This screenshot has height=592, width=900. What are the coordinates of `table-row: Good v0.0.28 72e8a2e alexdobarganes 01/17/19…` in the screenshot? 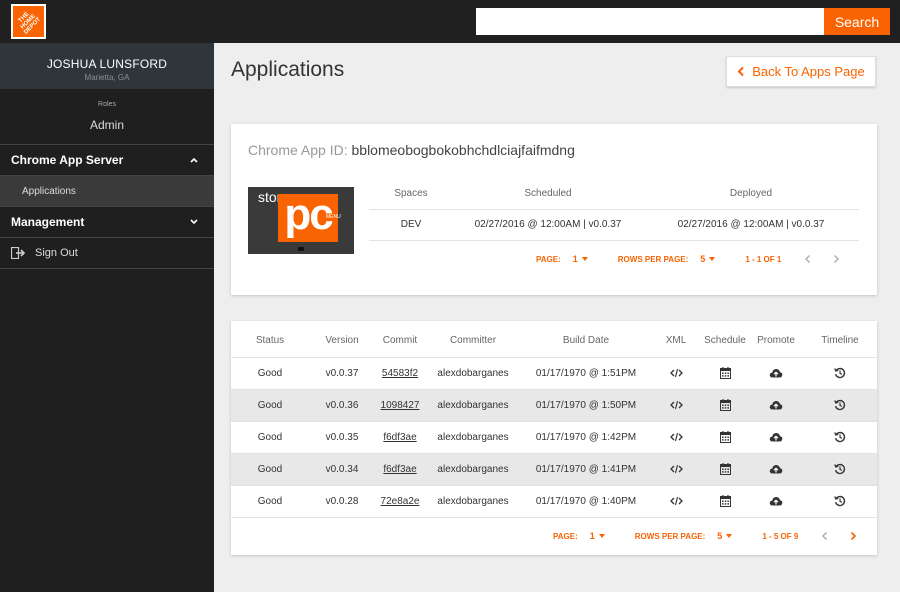 It's located at (554, 501).